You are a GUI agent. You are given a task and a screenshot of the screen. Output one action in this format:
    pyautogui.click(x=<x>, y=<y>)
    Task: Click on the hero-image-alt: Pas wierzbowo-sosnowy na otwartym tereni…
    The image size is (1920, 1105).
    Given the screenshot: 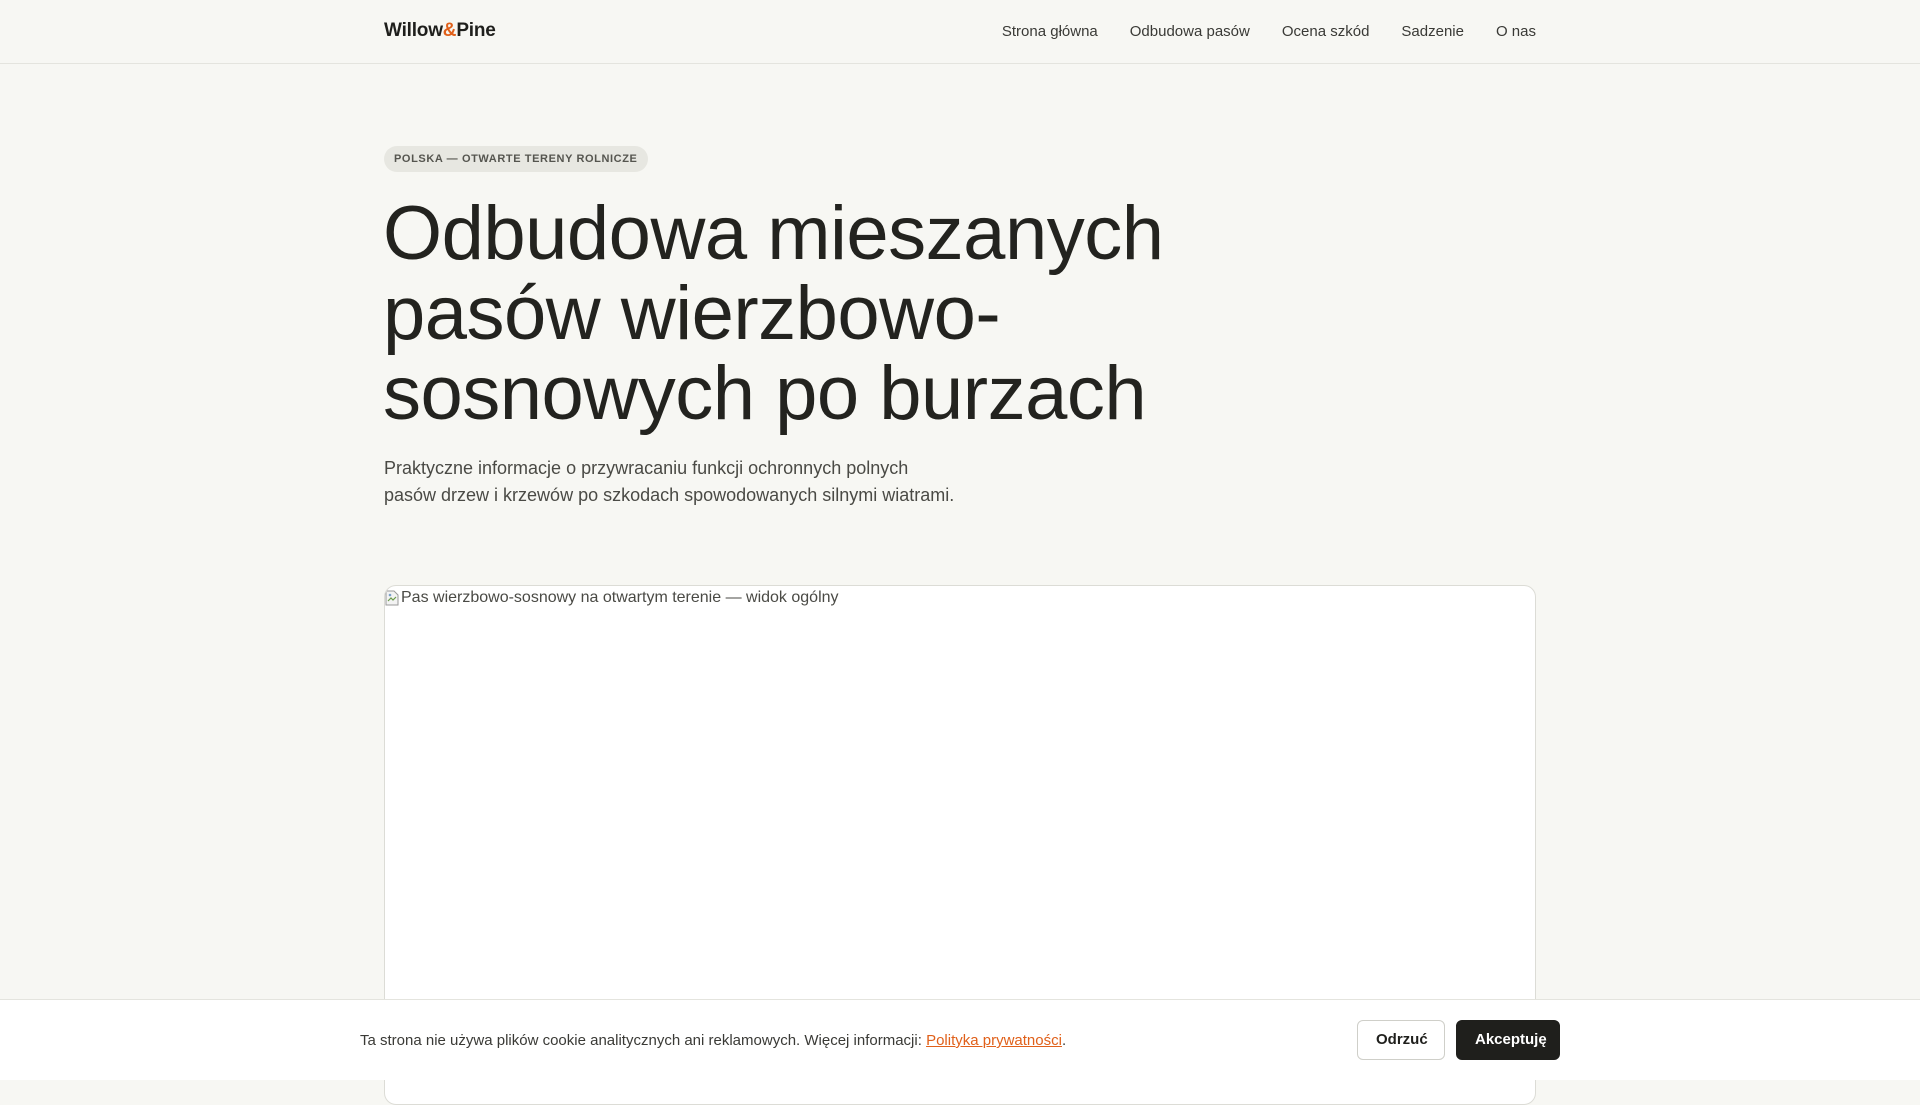 What is the action you would take?
    pyautogui.click(x=612, y=598)
    